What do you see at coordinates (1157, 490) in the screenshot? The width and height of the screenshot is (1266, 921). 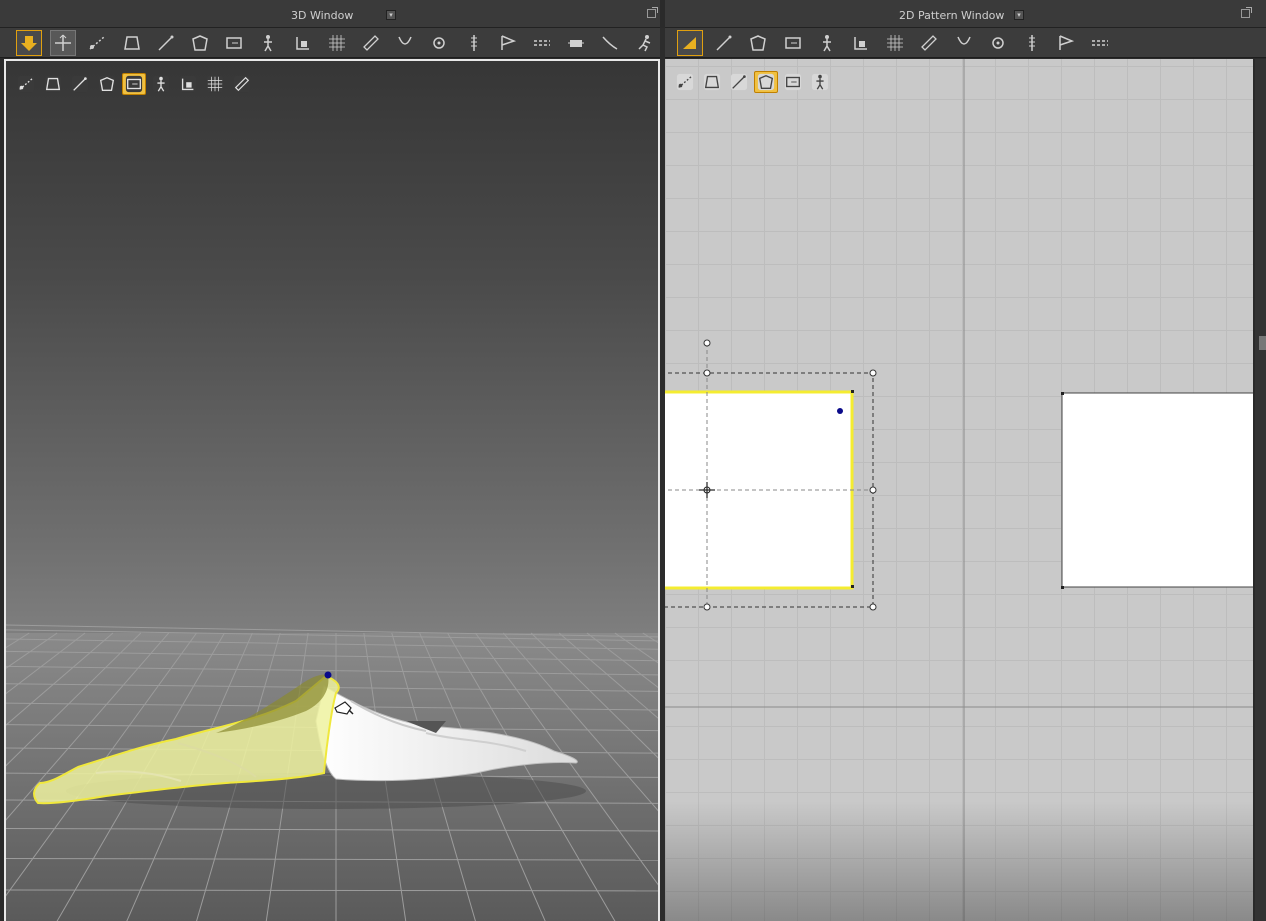 I see `pattern-piece` at bounding box center [1157, 490].